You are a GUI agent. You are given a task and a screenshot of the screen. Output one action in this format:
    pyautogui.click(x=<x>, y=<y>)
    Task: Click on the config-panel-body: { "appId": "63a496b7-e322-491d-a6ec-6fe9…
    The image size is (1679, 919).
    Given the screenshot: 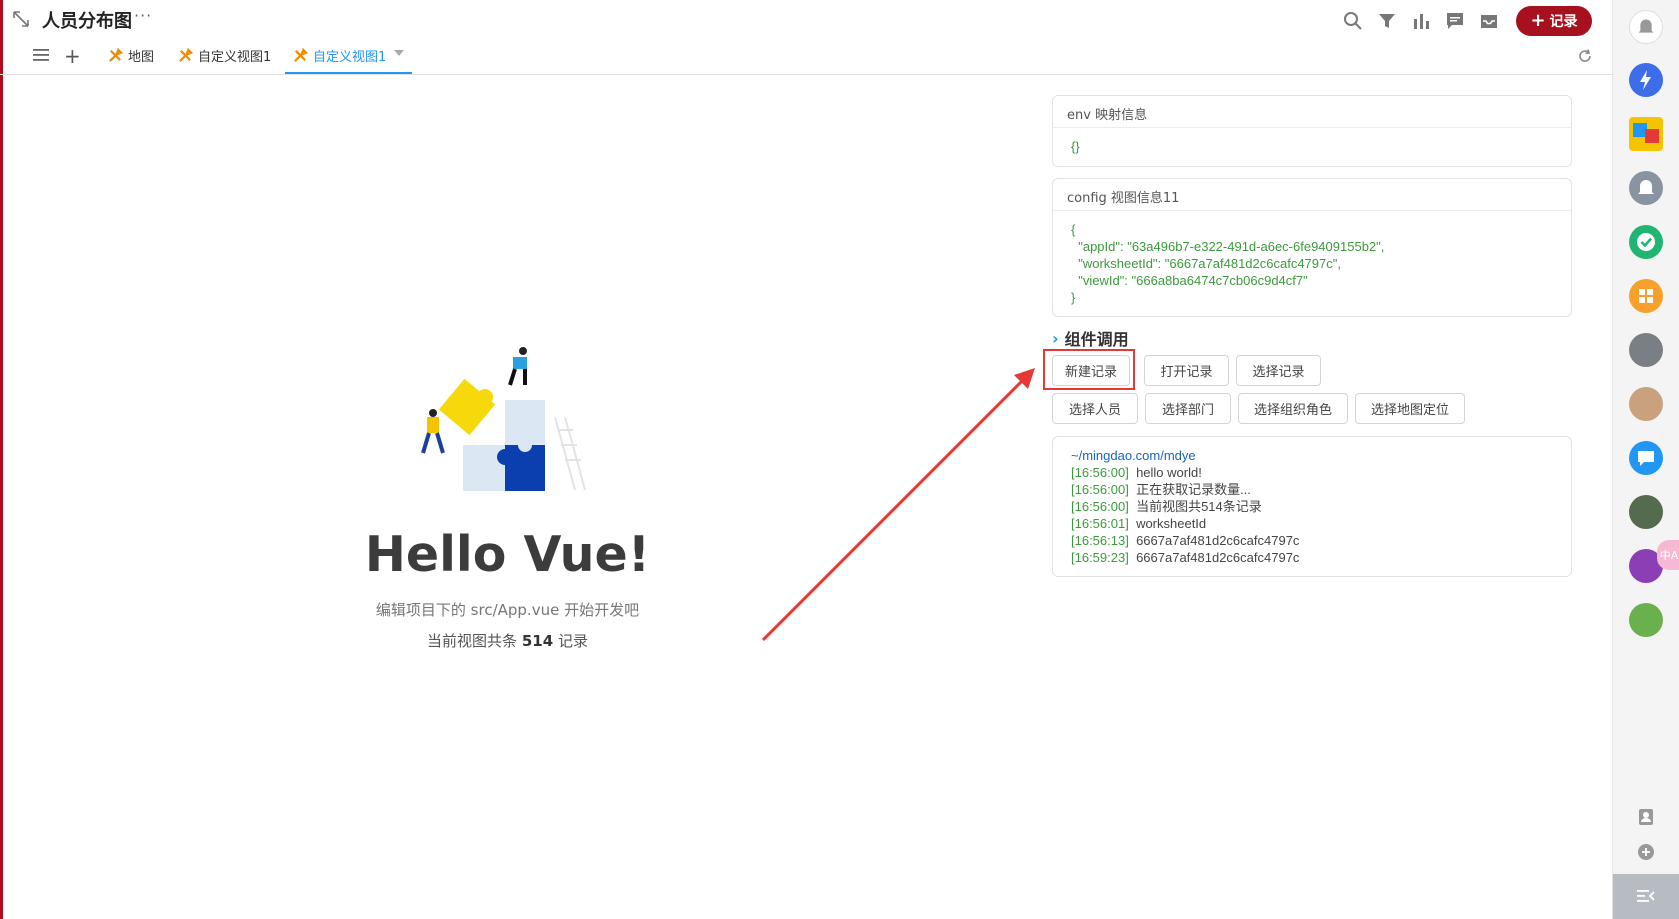 What is the action you would take?
    pyautogui.click(x=1228, y=263)
    